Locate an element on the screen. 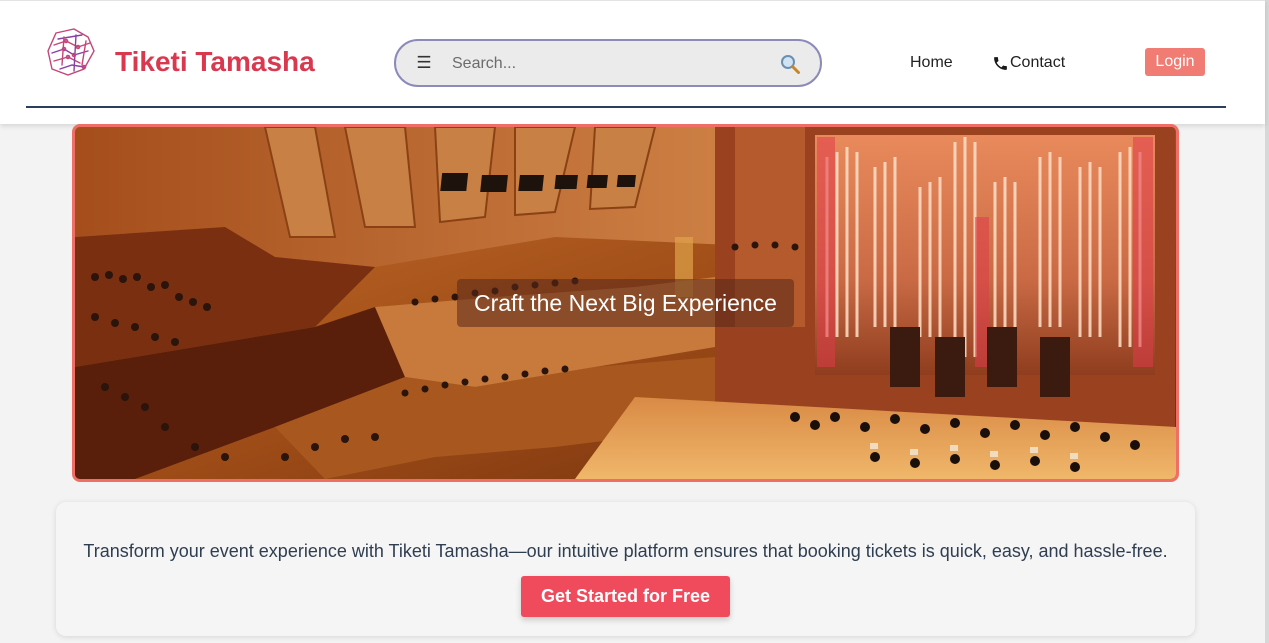  login-button: Login is located at coordinates (1175, 62).